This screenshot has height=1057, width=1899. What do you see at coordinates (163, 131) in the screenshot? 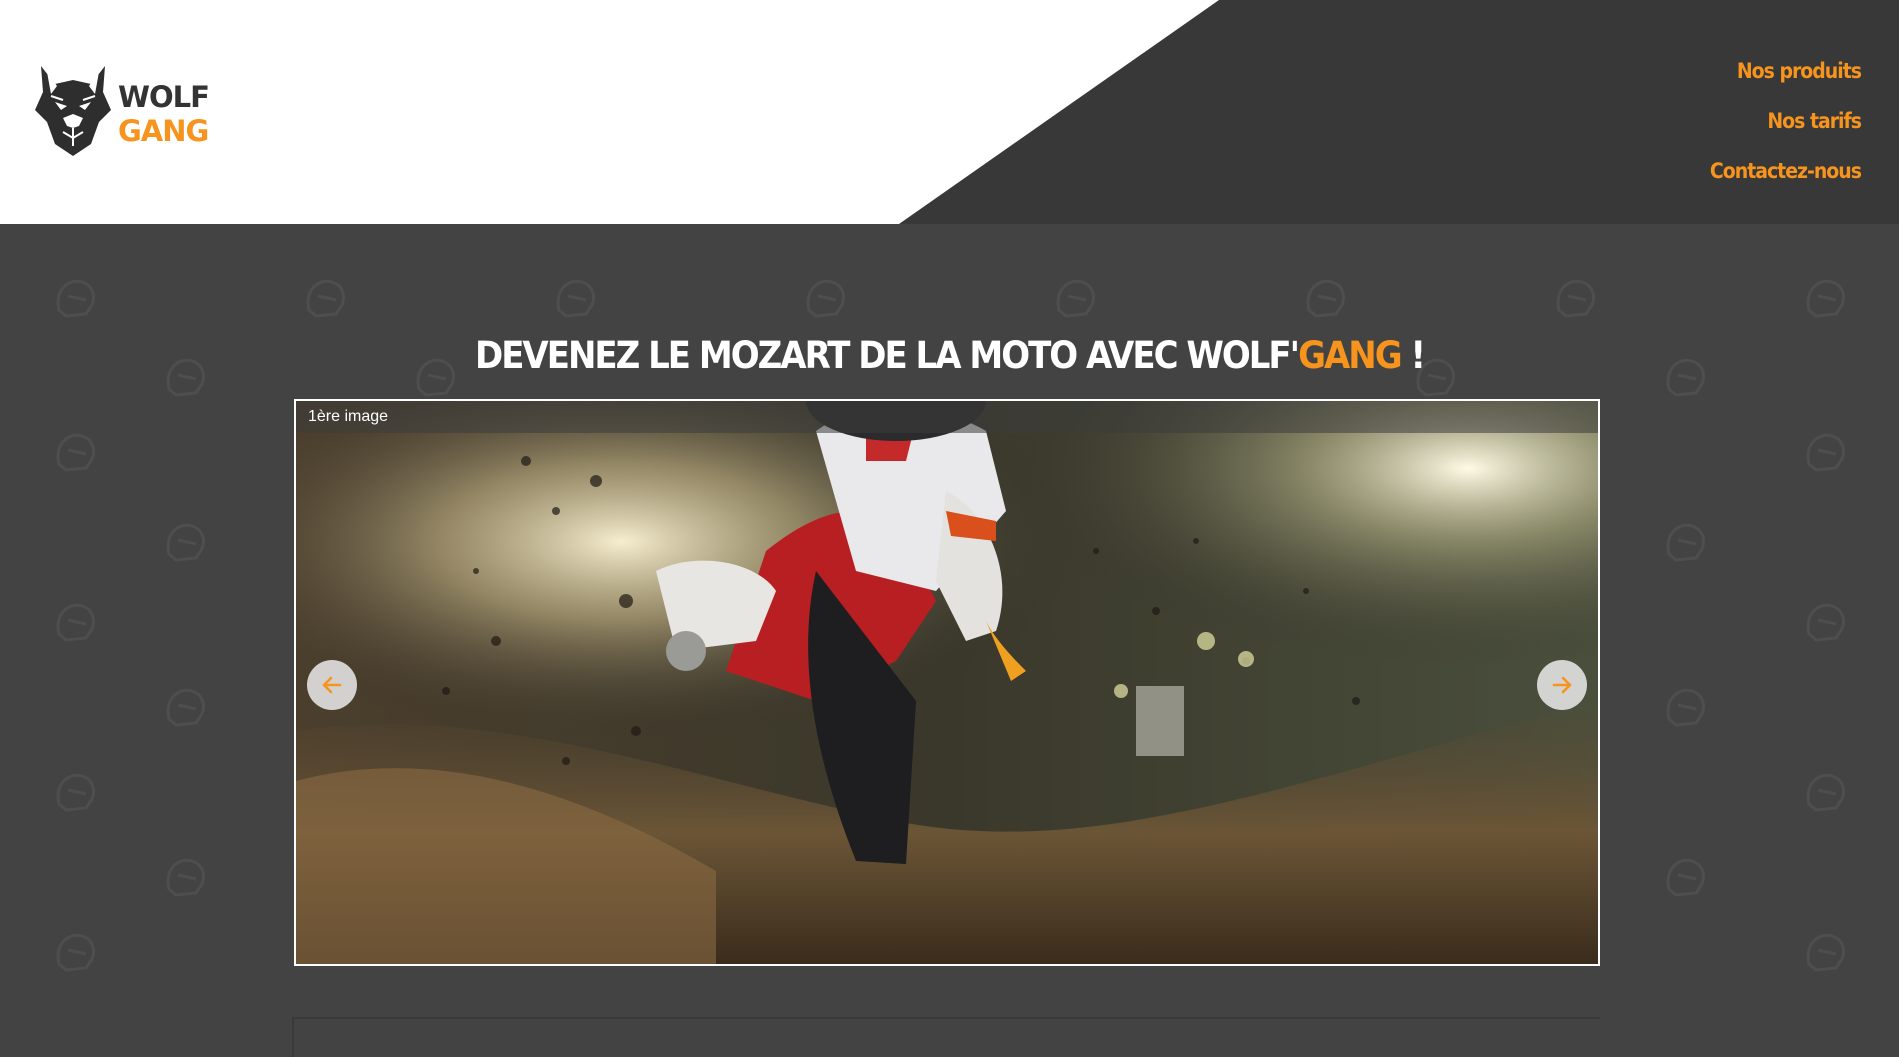
I see `brand-name-line2: GANG` at bounding box center [163, 131].